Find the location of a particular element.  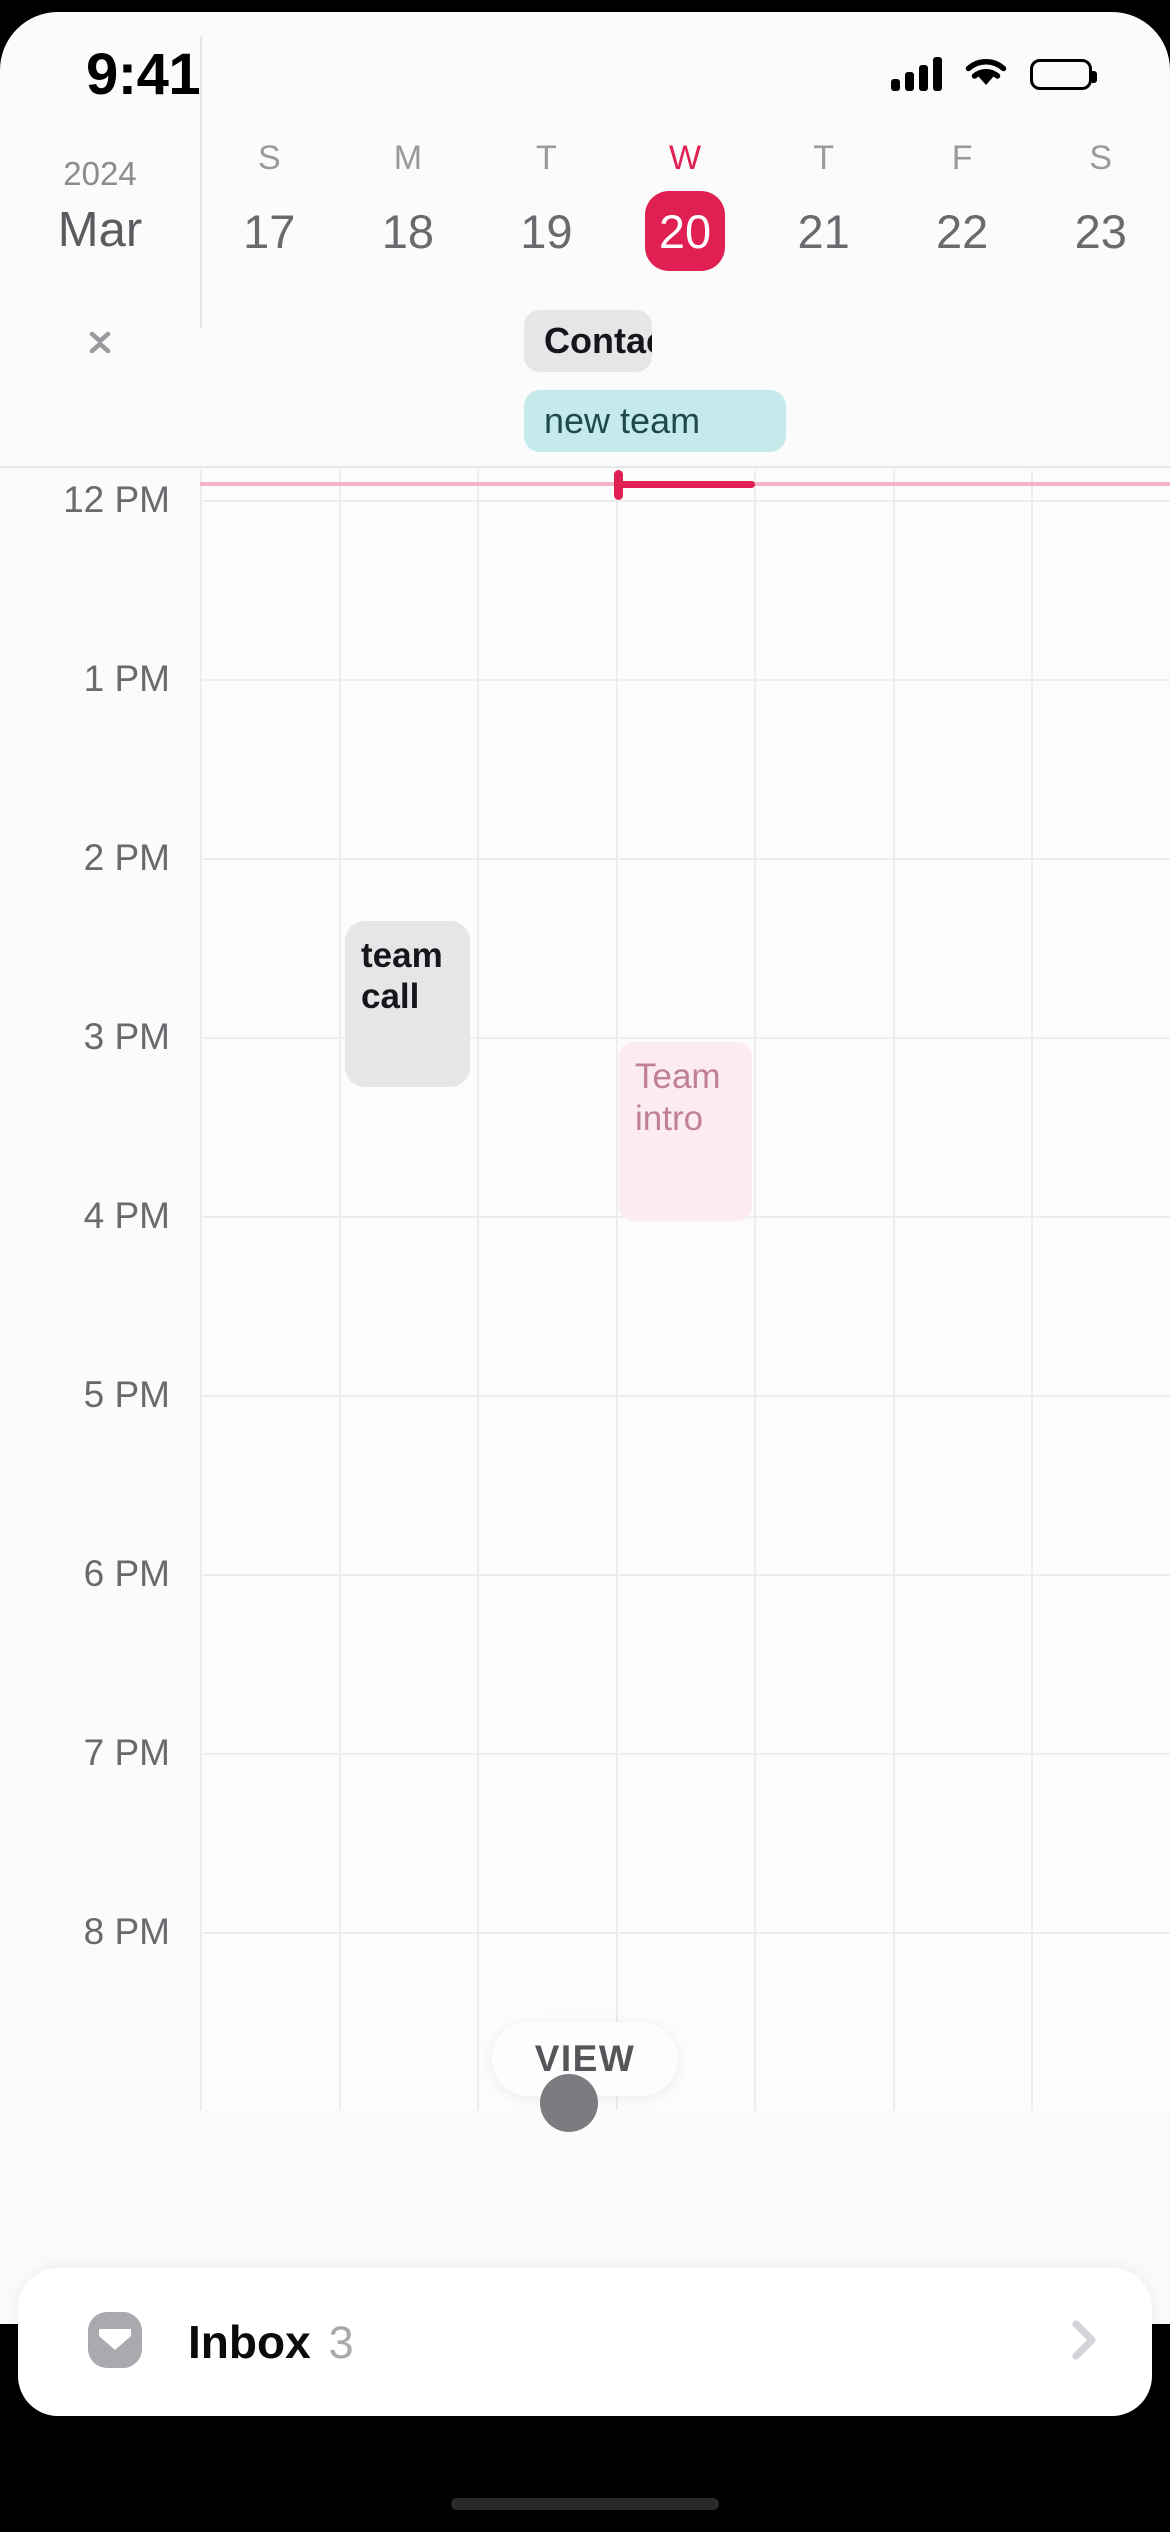

time-label: 7 PM is located at coordinates (126, 1752).